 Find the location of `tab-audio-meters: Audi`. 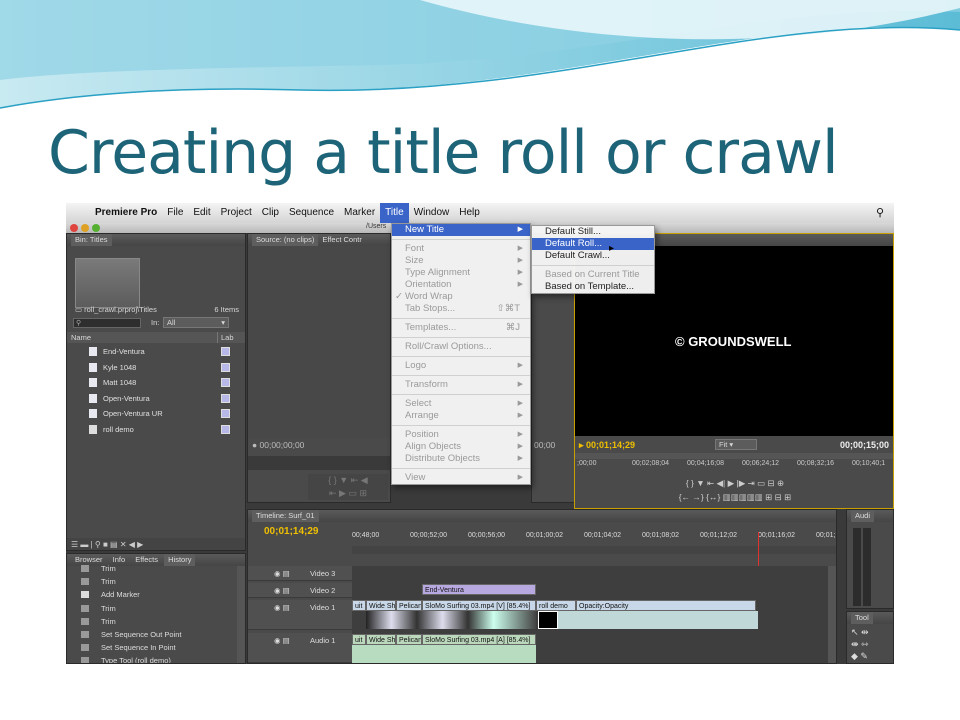

tab-audio-meters: Audi is located at coordinates (863, 516).